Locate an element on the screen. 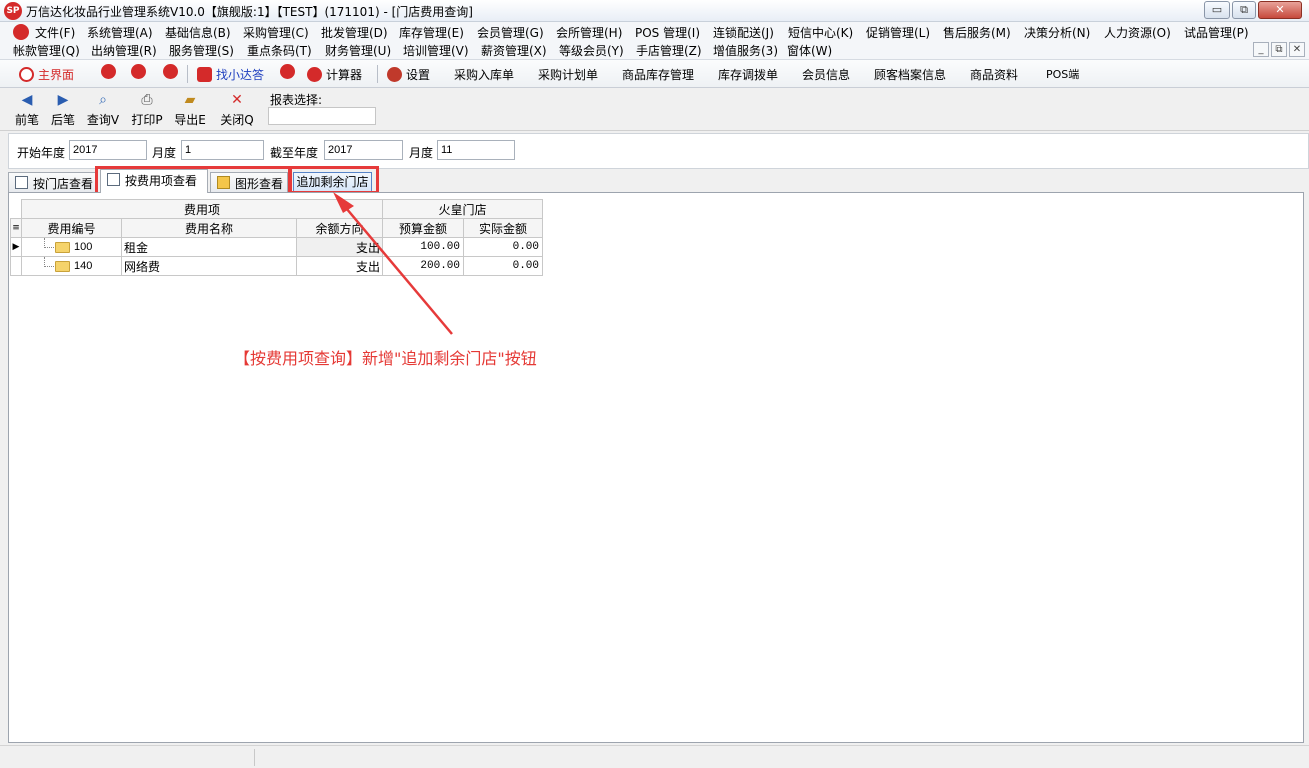 The height and width of the screenshot is (768, 1309). restore-button: ⧉ is located at coordinates (1244, 10).